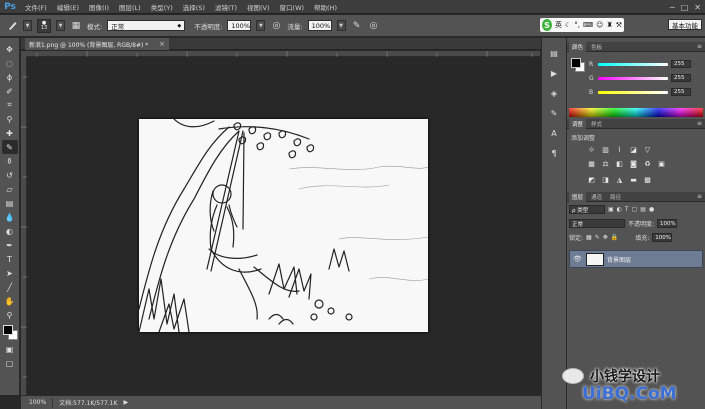 The height and width of the screenshot is (409, 705). What do you see at coordinates (10, 63) in the screenshot?
I see `marquee-tool-icon: ◌` at bounding box center [10, 63].